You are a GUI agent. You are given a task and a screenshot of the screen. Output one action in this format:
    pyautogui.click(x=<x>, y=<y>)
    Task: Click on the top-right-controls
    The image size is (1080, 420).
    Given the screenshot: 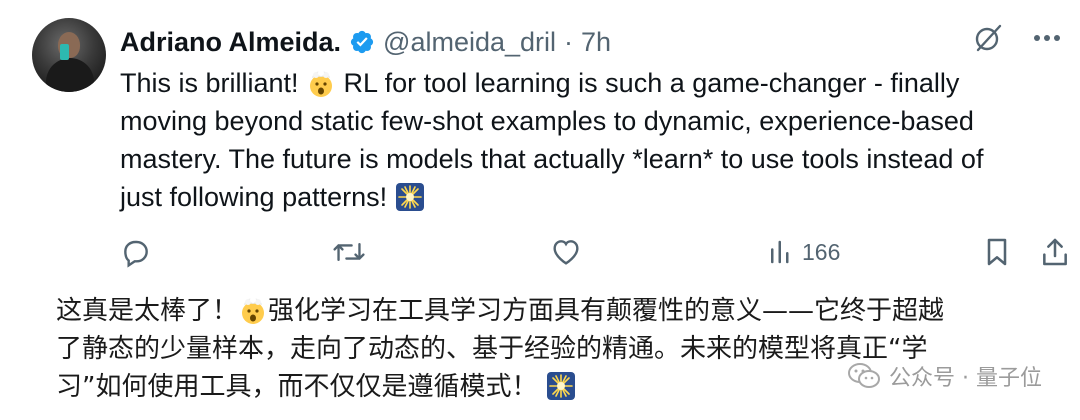 What is the action you would take?
    pyautogui.click(x=1017, y=38)
    